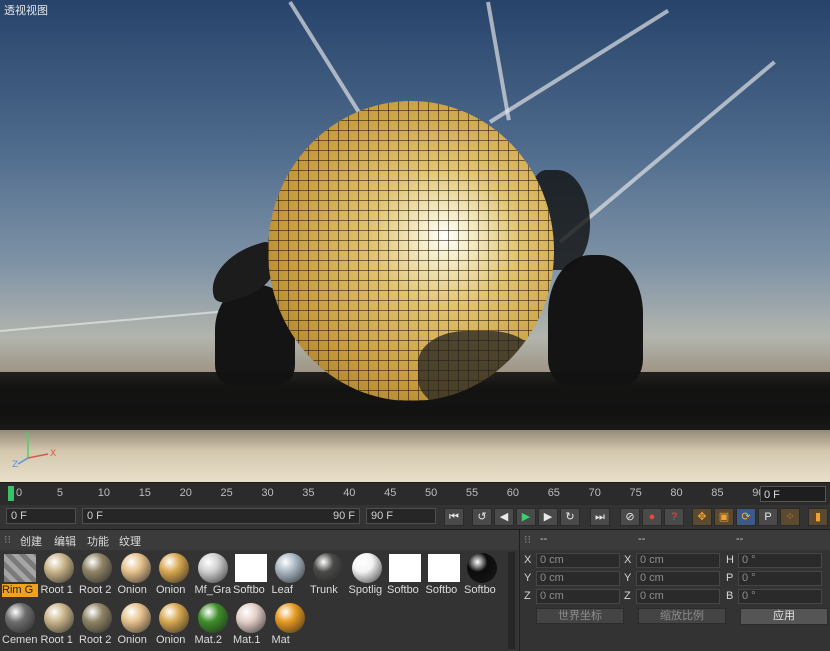  I want to click on next-key-button: ↻, so click(570, 517).